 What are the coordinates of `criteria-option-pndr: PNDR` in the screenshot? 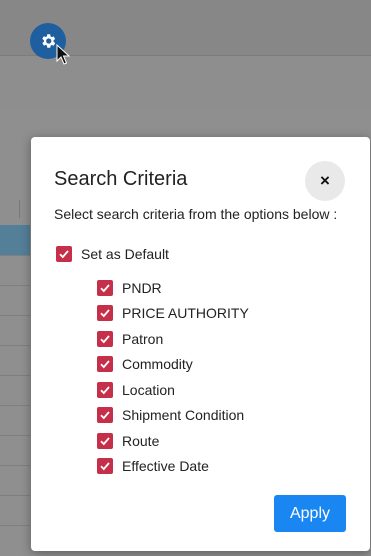 It's located at (129, 288).